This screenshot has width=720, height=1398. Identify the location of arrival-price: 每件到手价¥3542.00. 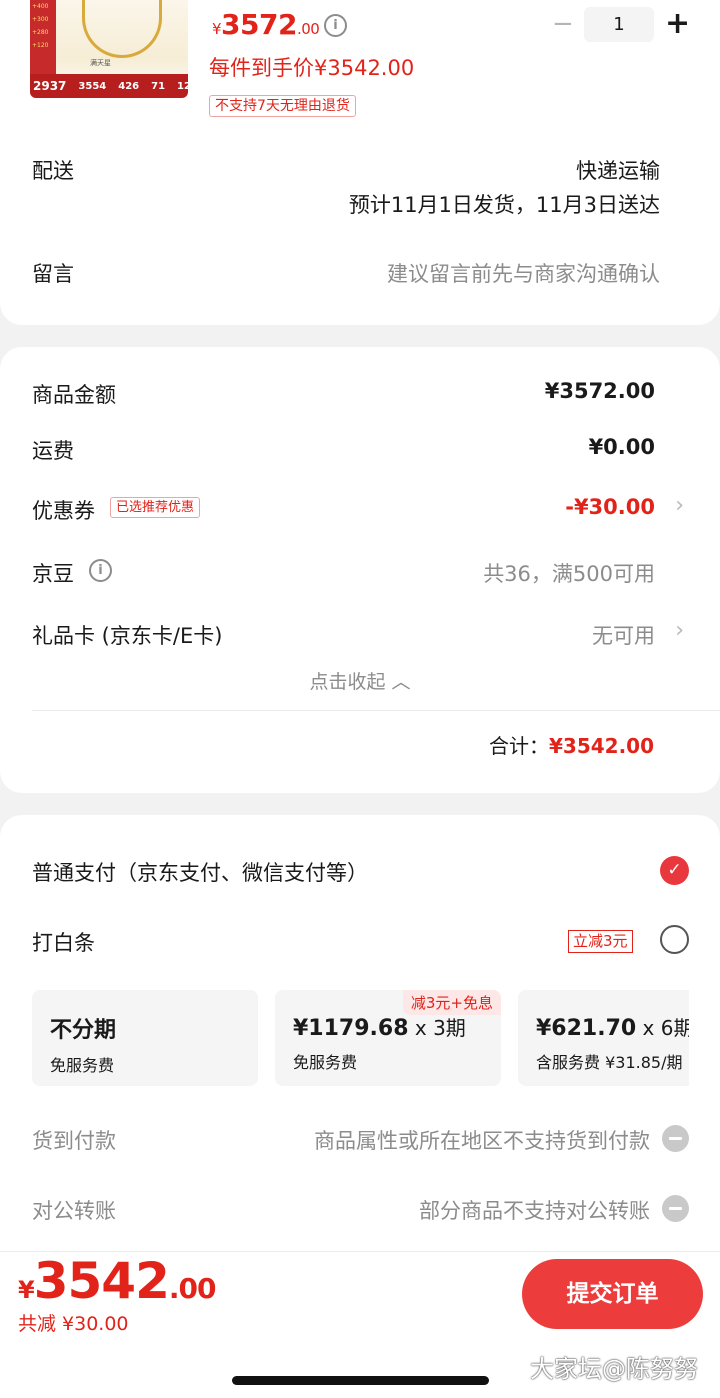
(312, 68).